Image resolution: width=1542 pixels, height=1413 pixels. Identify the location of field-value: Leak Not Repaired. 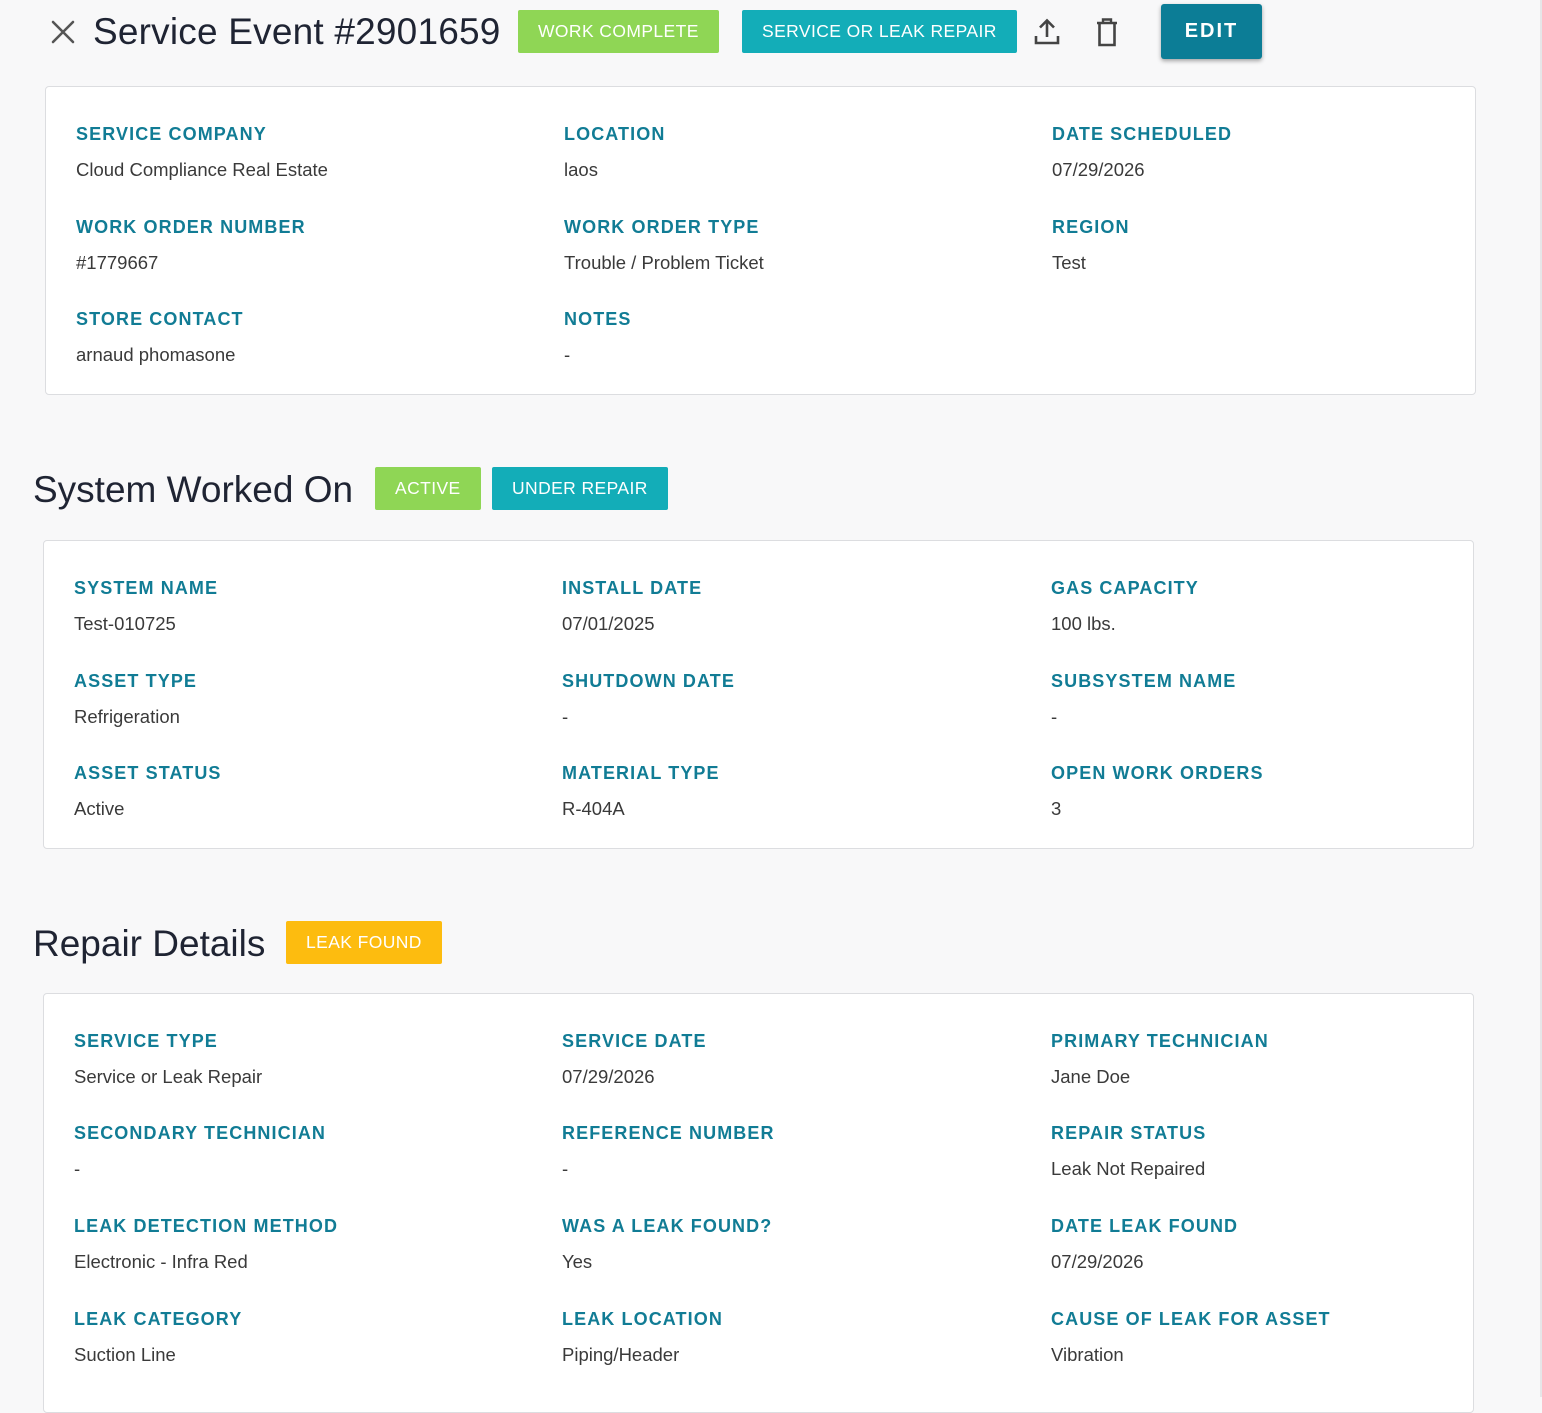
(1128, 1168).